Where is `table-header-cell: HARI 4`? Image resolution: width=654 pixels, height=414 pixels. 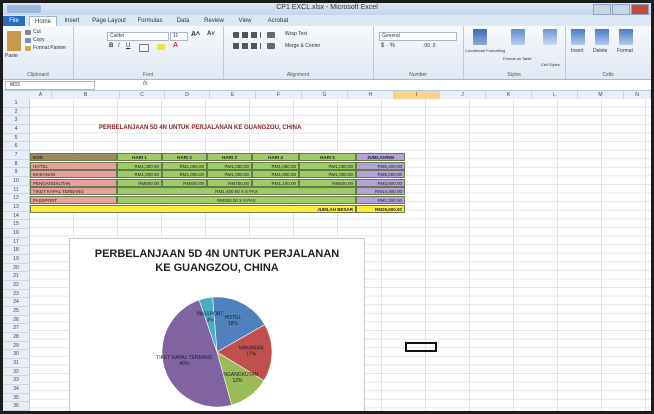 table-header-cell: HARI 4 is located at coordinates (275, 157).